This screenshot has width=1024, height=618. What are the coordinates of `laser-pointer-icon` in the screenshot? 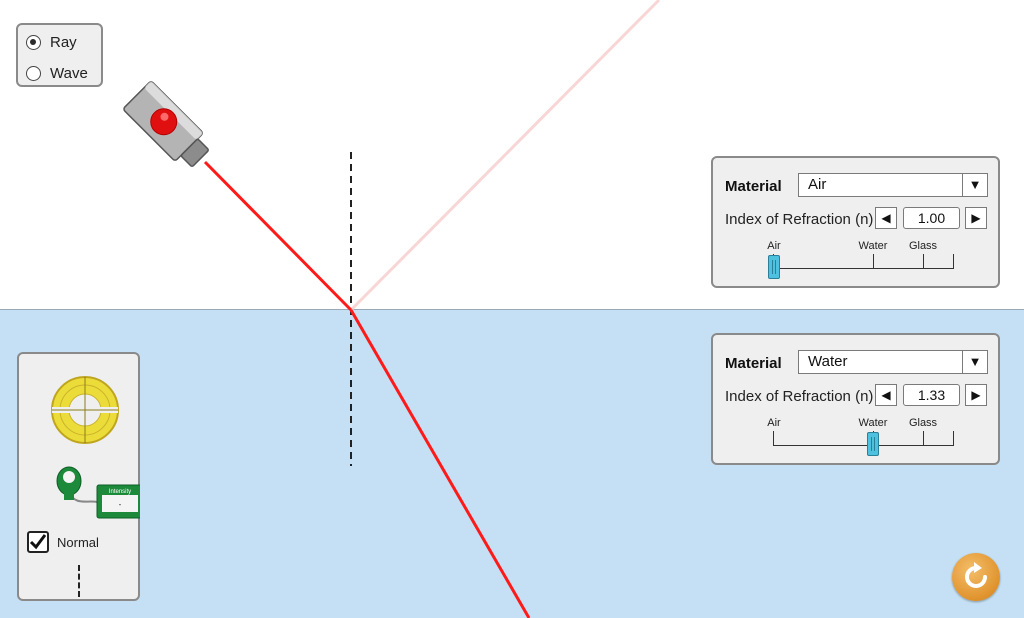 It's located at (169, 127).